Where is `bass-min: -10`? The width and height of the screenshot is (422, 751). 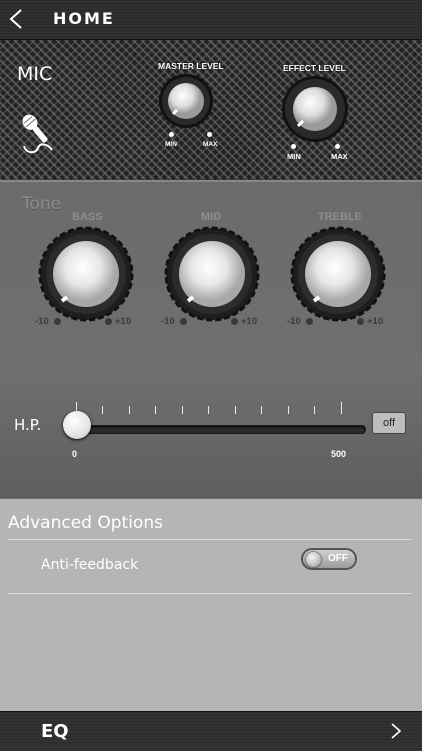
bass-min: -10 is located at coordinates (42, 321).